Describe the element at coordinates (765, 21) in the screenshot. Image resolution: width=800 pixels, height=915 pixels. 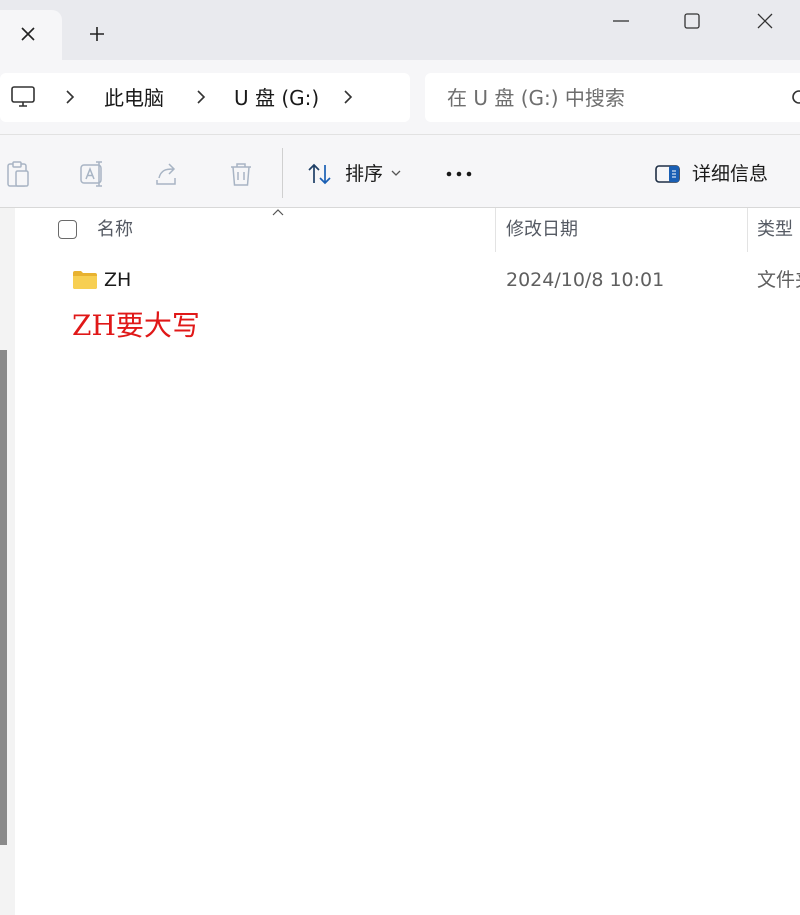
I see `window-close-icon` at that location.